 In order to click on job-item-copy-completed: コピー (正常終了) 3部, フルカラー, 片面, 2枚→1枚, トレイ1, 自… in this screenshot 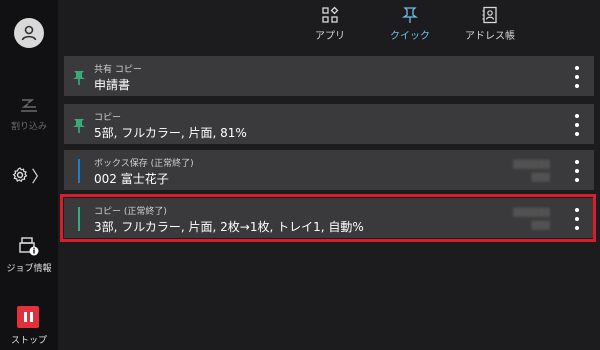, I will do `click(329, 218)`.